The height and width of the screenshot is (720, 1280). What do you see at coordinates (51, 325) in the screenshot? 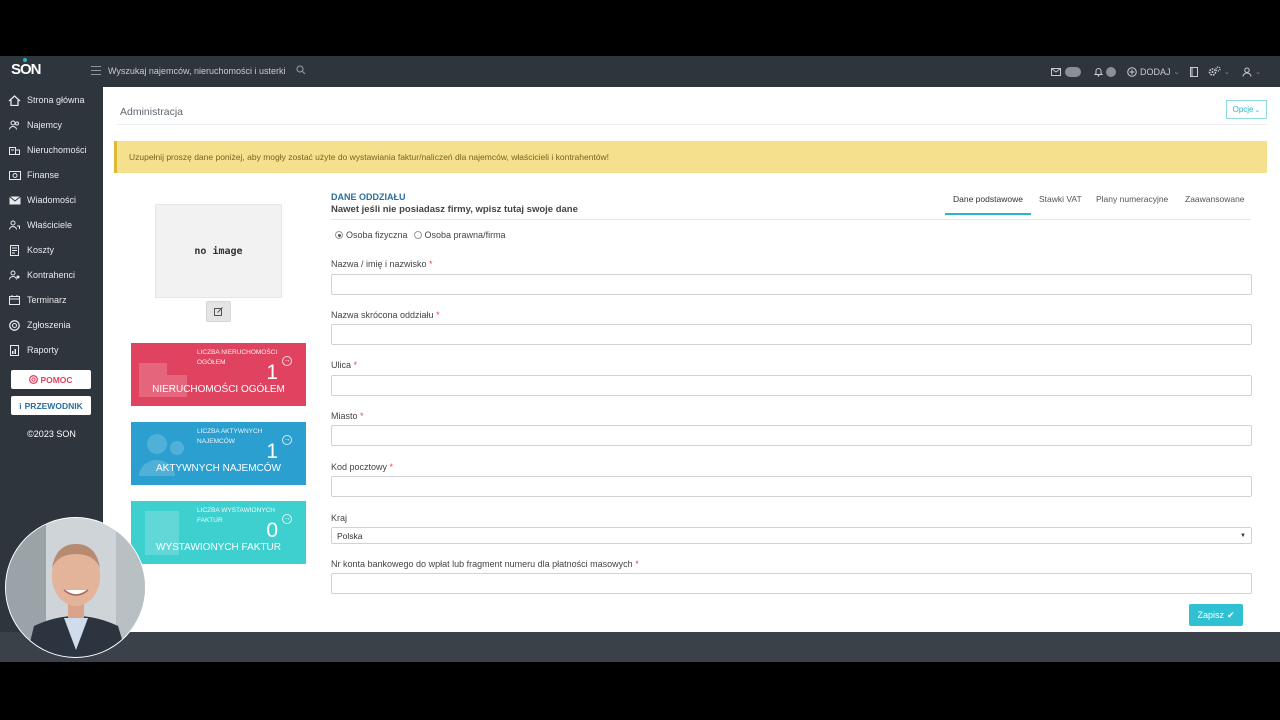
I see `sidebar-item-reports-issues: Zgłoszenia` at bounding box center [51, 325].